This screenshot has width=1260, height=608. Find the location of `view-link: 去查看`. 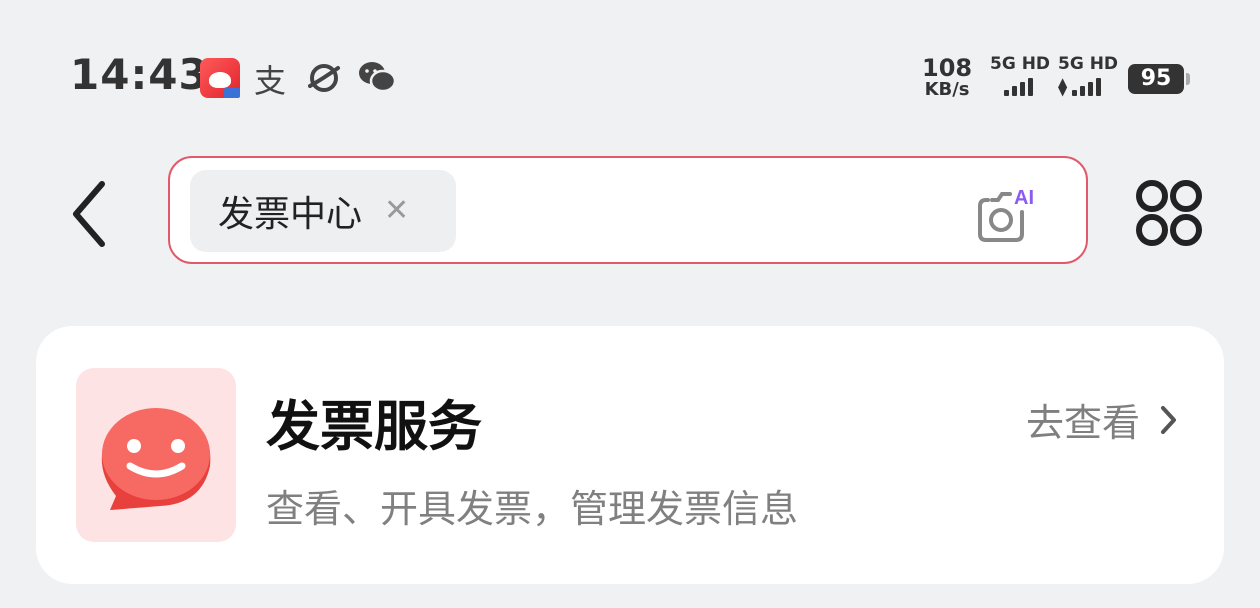

view-link: 去查看 is located at coordinates (1102, 419).